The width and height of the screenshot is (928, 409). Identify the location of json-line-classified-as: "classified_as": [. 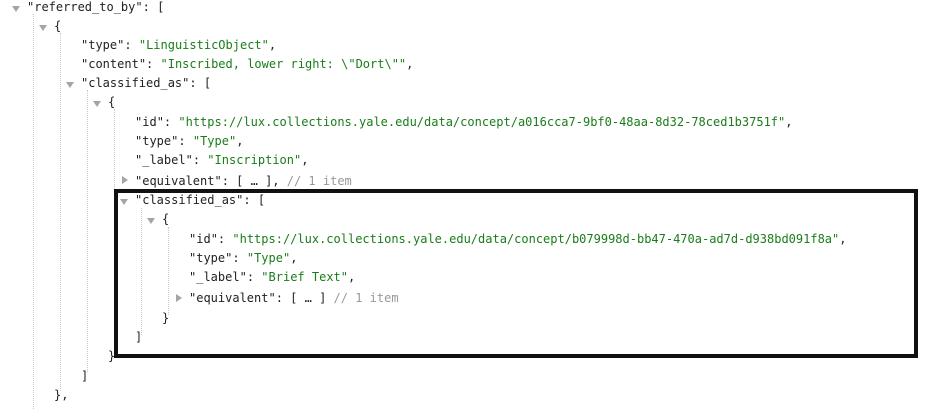
(146, 83).